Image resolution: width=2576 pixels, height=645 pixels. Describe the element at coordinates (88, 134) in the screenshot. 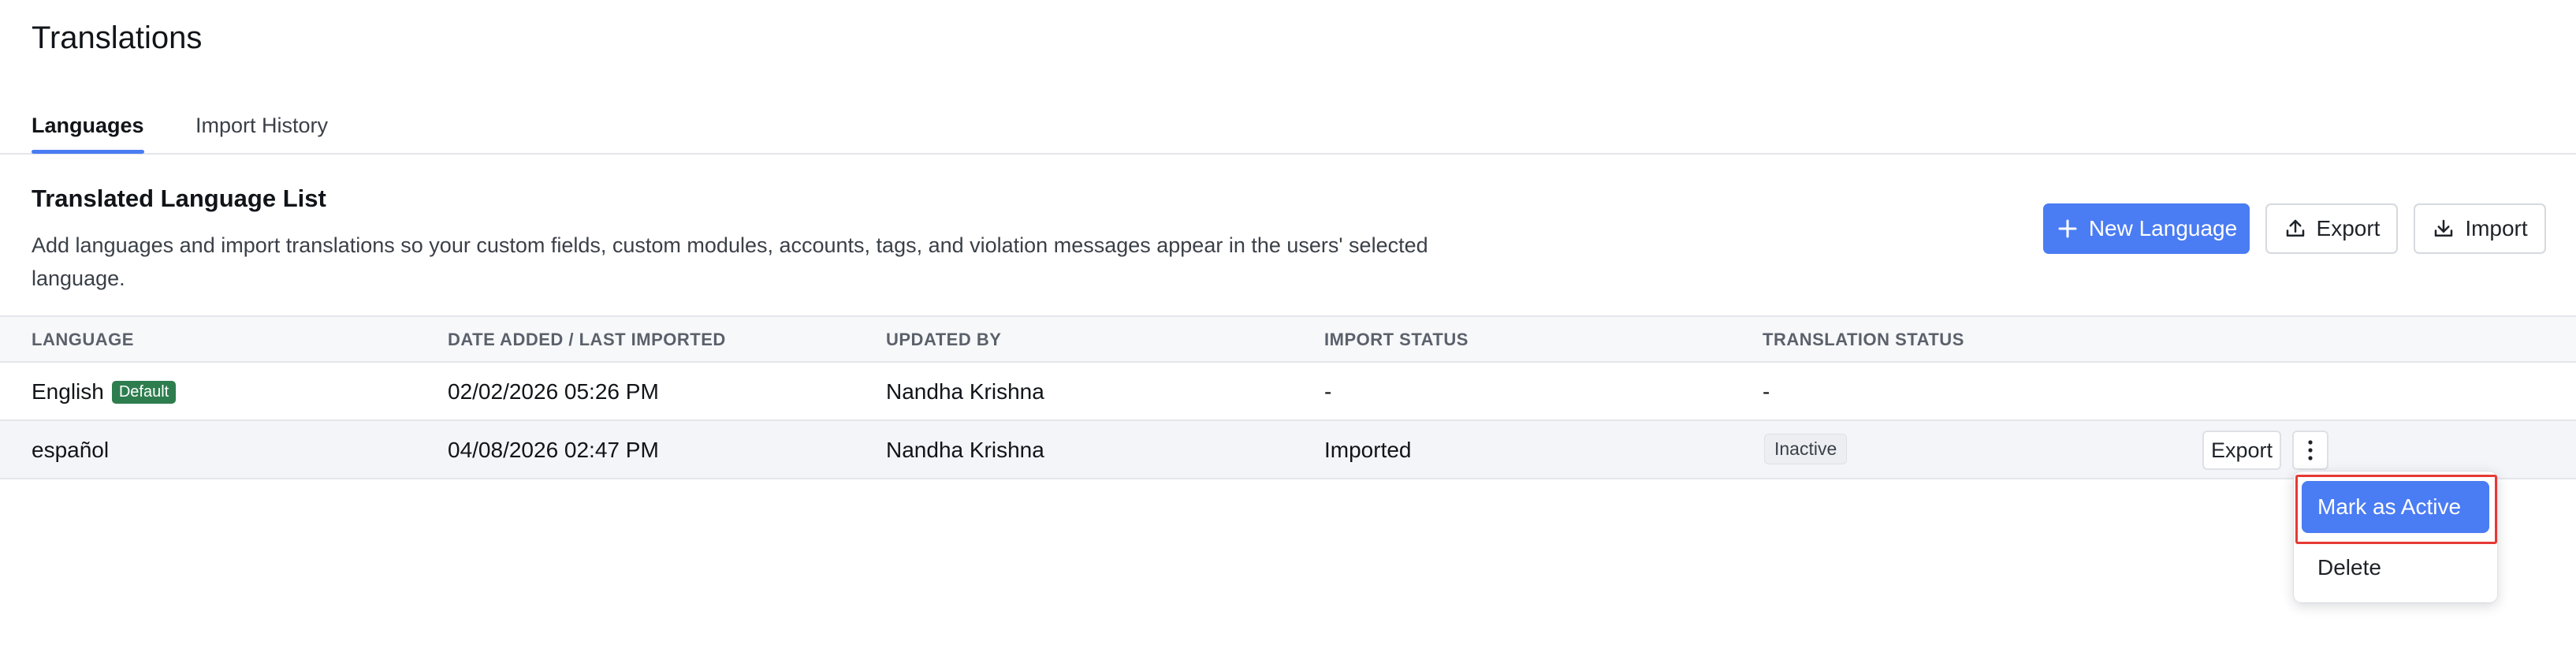

I see `tab-languages: Languages` at that location.